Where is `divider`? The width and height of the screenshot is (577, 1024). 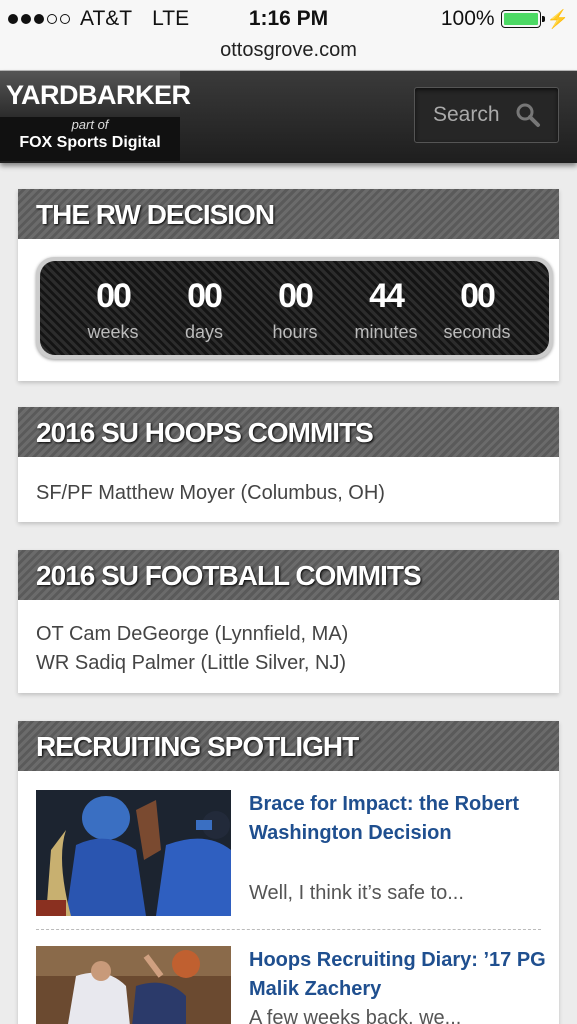 divider is located at coordinates (288, 929).